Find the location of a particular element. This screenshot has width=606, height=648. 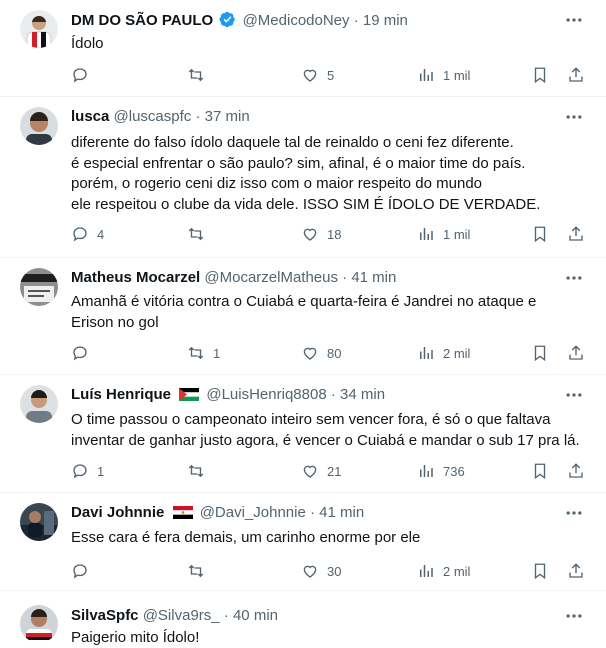

like-button: 30 is located at coordinates (321, 571).